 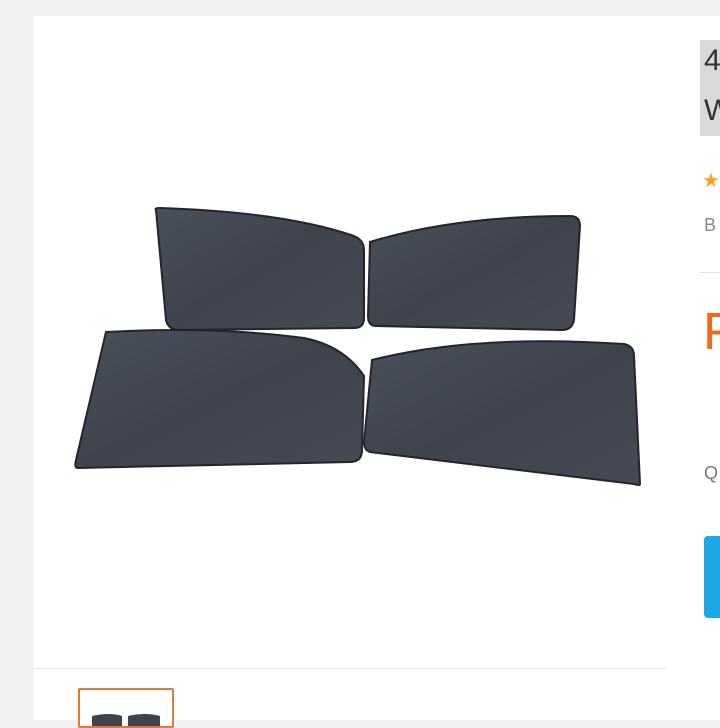 What do you see at coordinates (711, 181) in the screenshot?
I see `rating-star-icon: ★` at bounding box center [711, 181].